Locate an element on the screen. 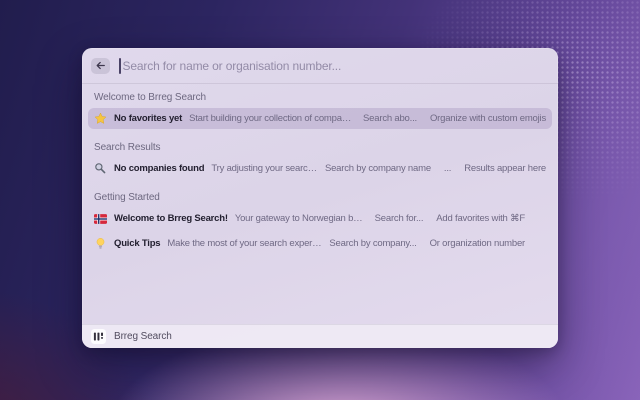 The image size is (640, 400). row-title: No favorites yet is located at coordinates (148, 118).